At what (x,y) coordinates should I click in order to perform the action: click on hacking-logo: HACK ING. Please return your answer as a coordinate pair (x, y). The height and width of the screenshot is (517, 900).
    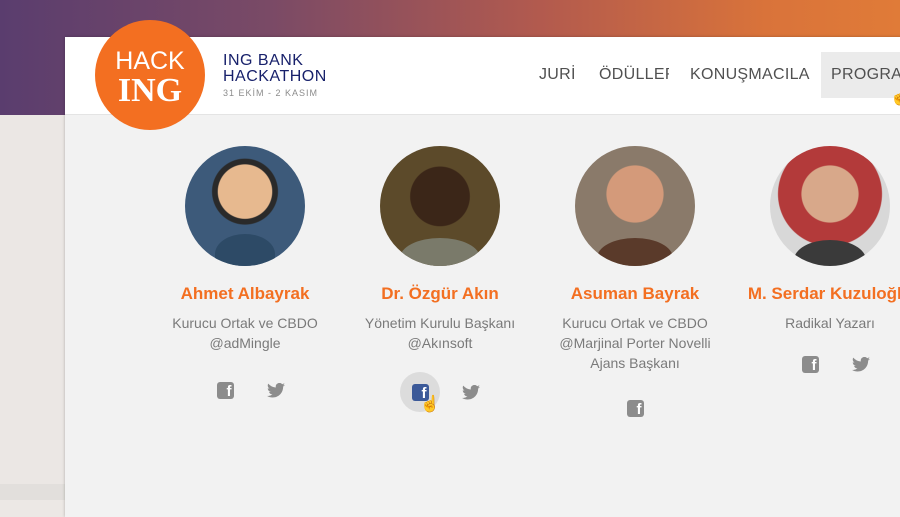
    Looking at the image, I should click on (150, 75).